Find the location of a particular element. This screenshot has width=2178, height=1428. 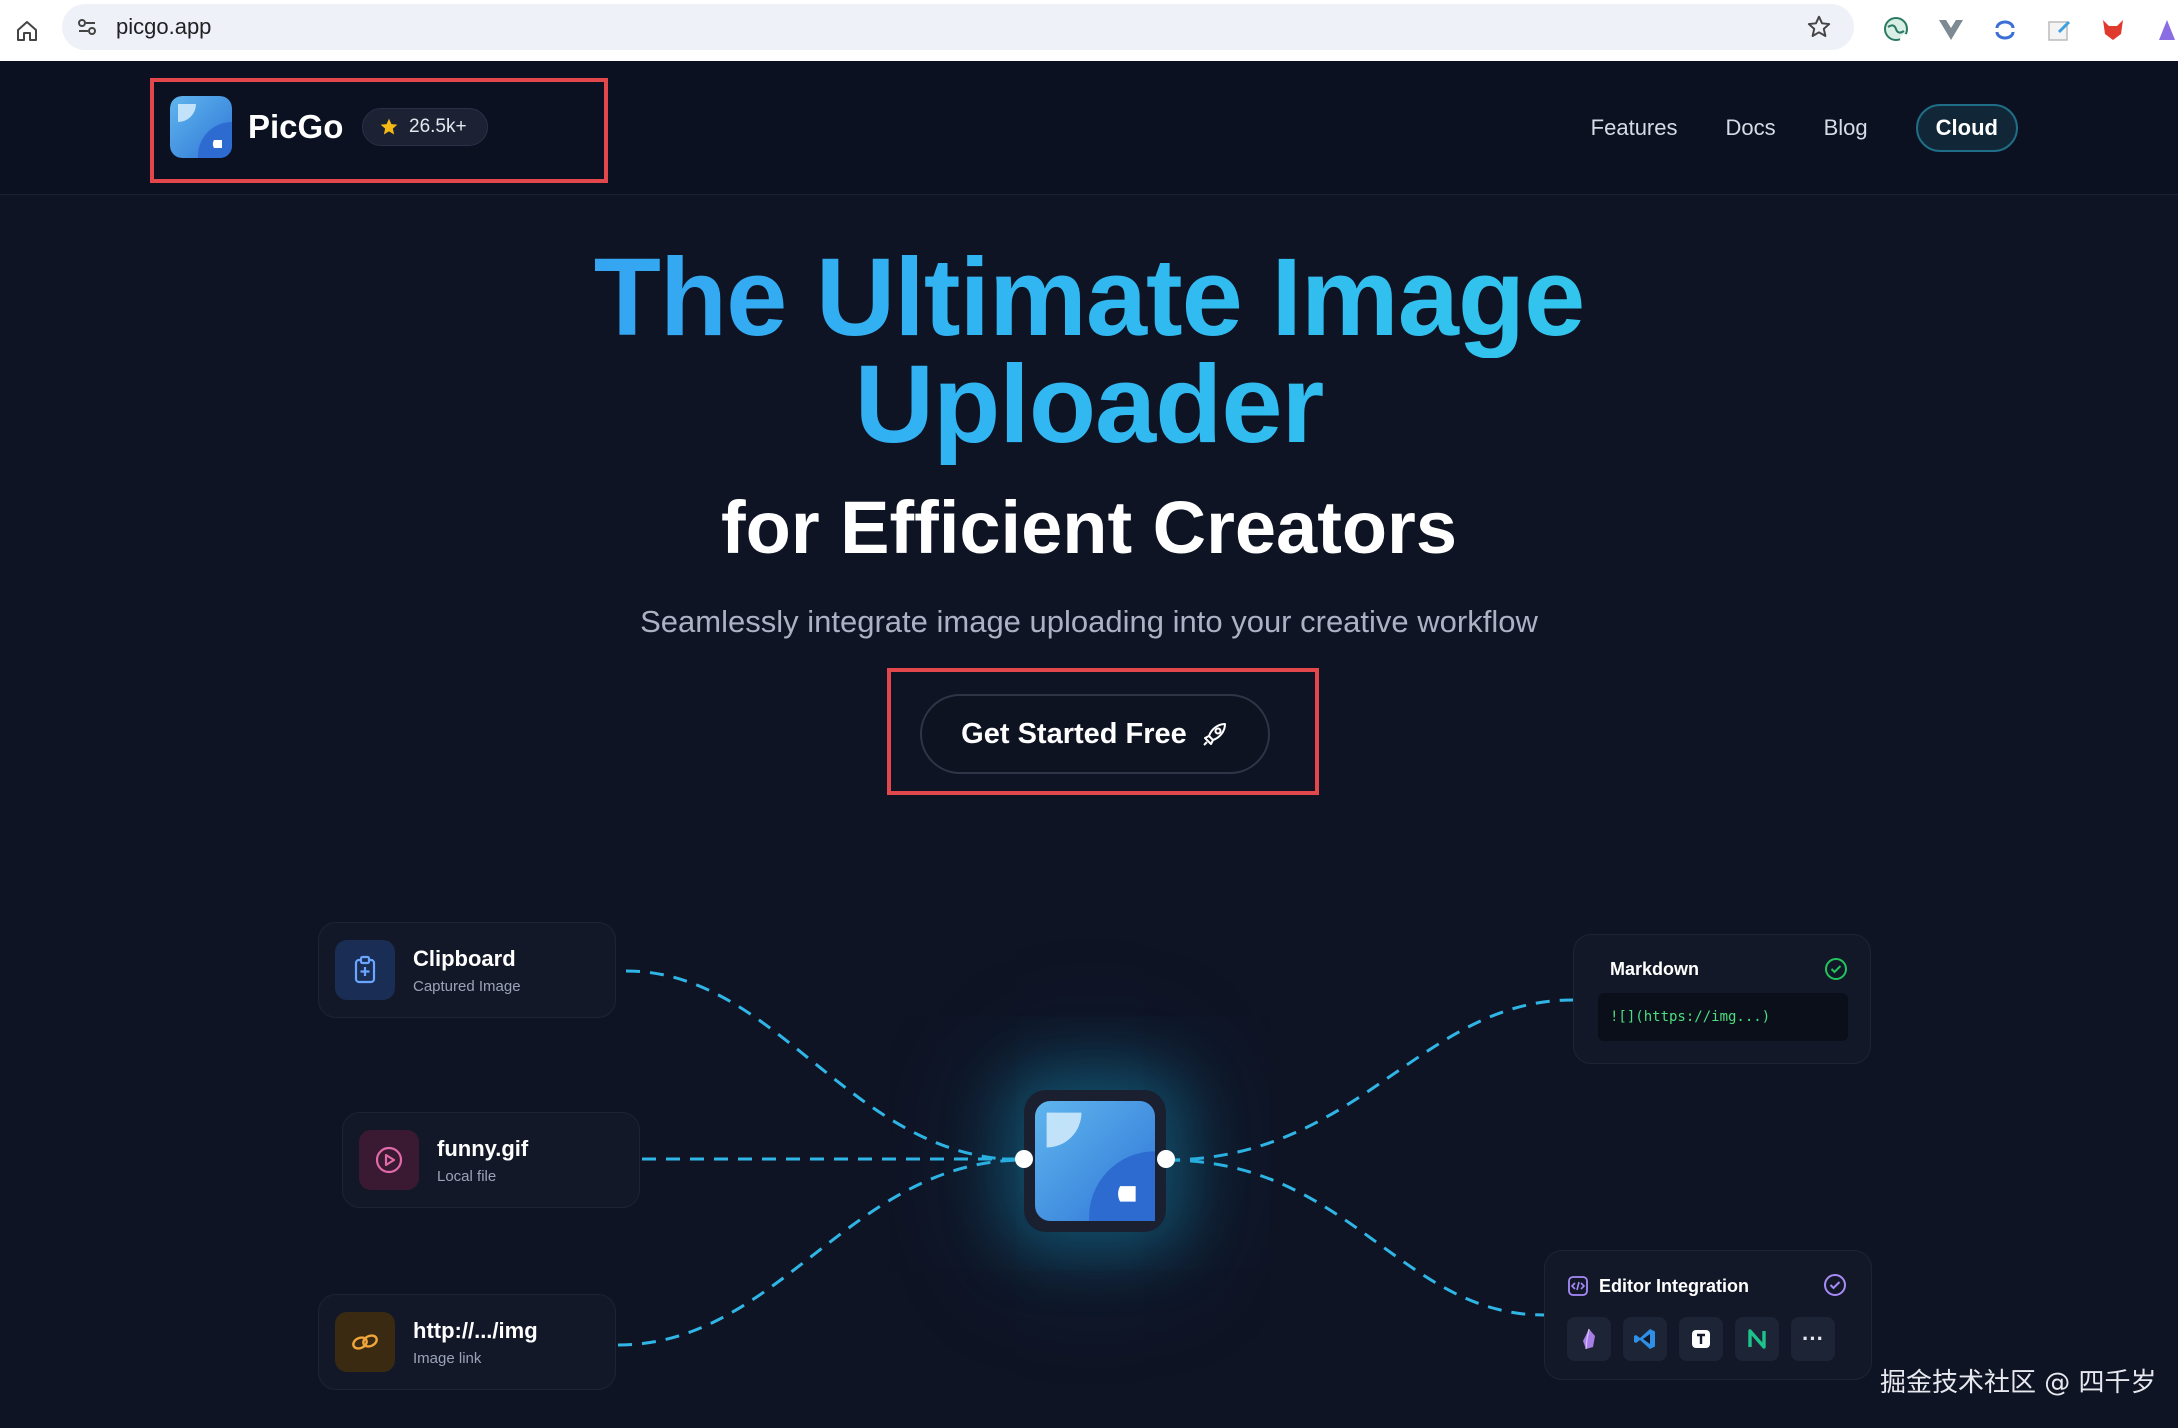

source-title: http://.../img is located at coordinates (475, 1330).